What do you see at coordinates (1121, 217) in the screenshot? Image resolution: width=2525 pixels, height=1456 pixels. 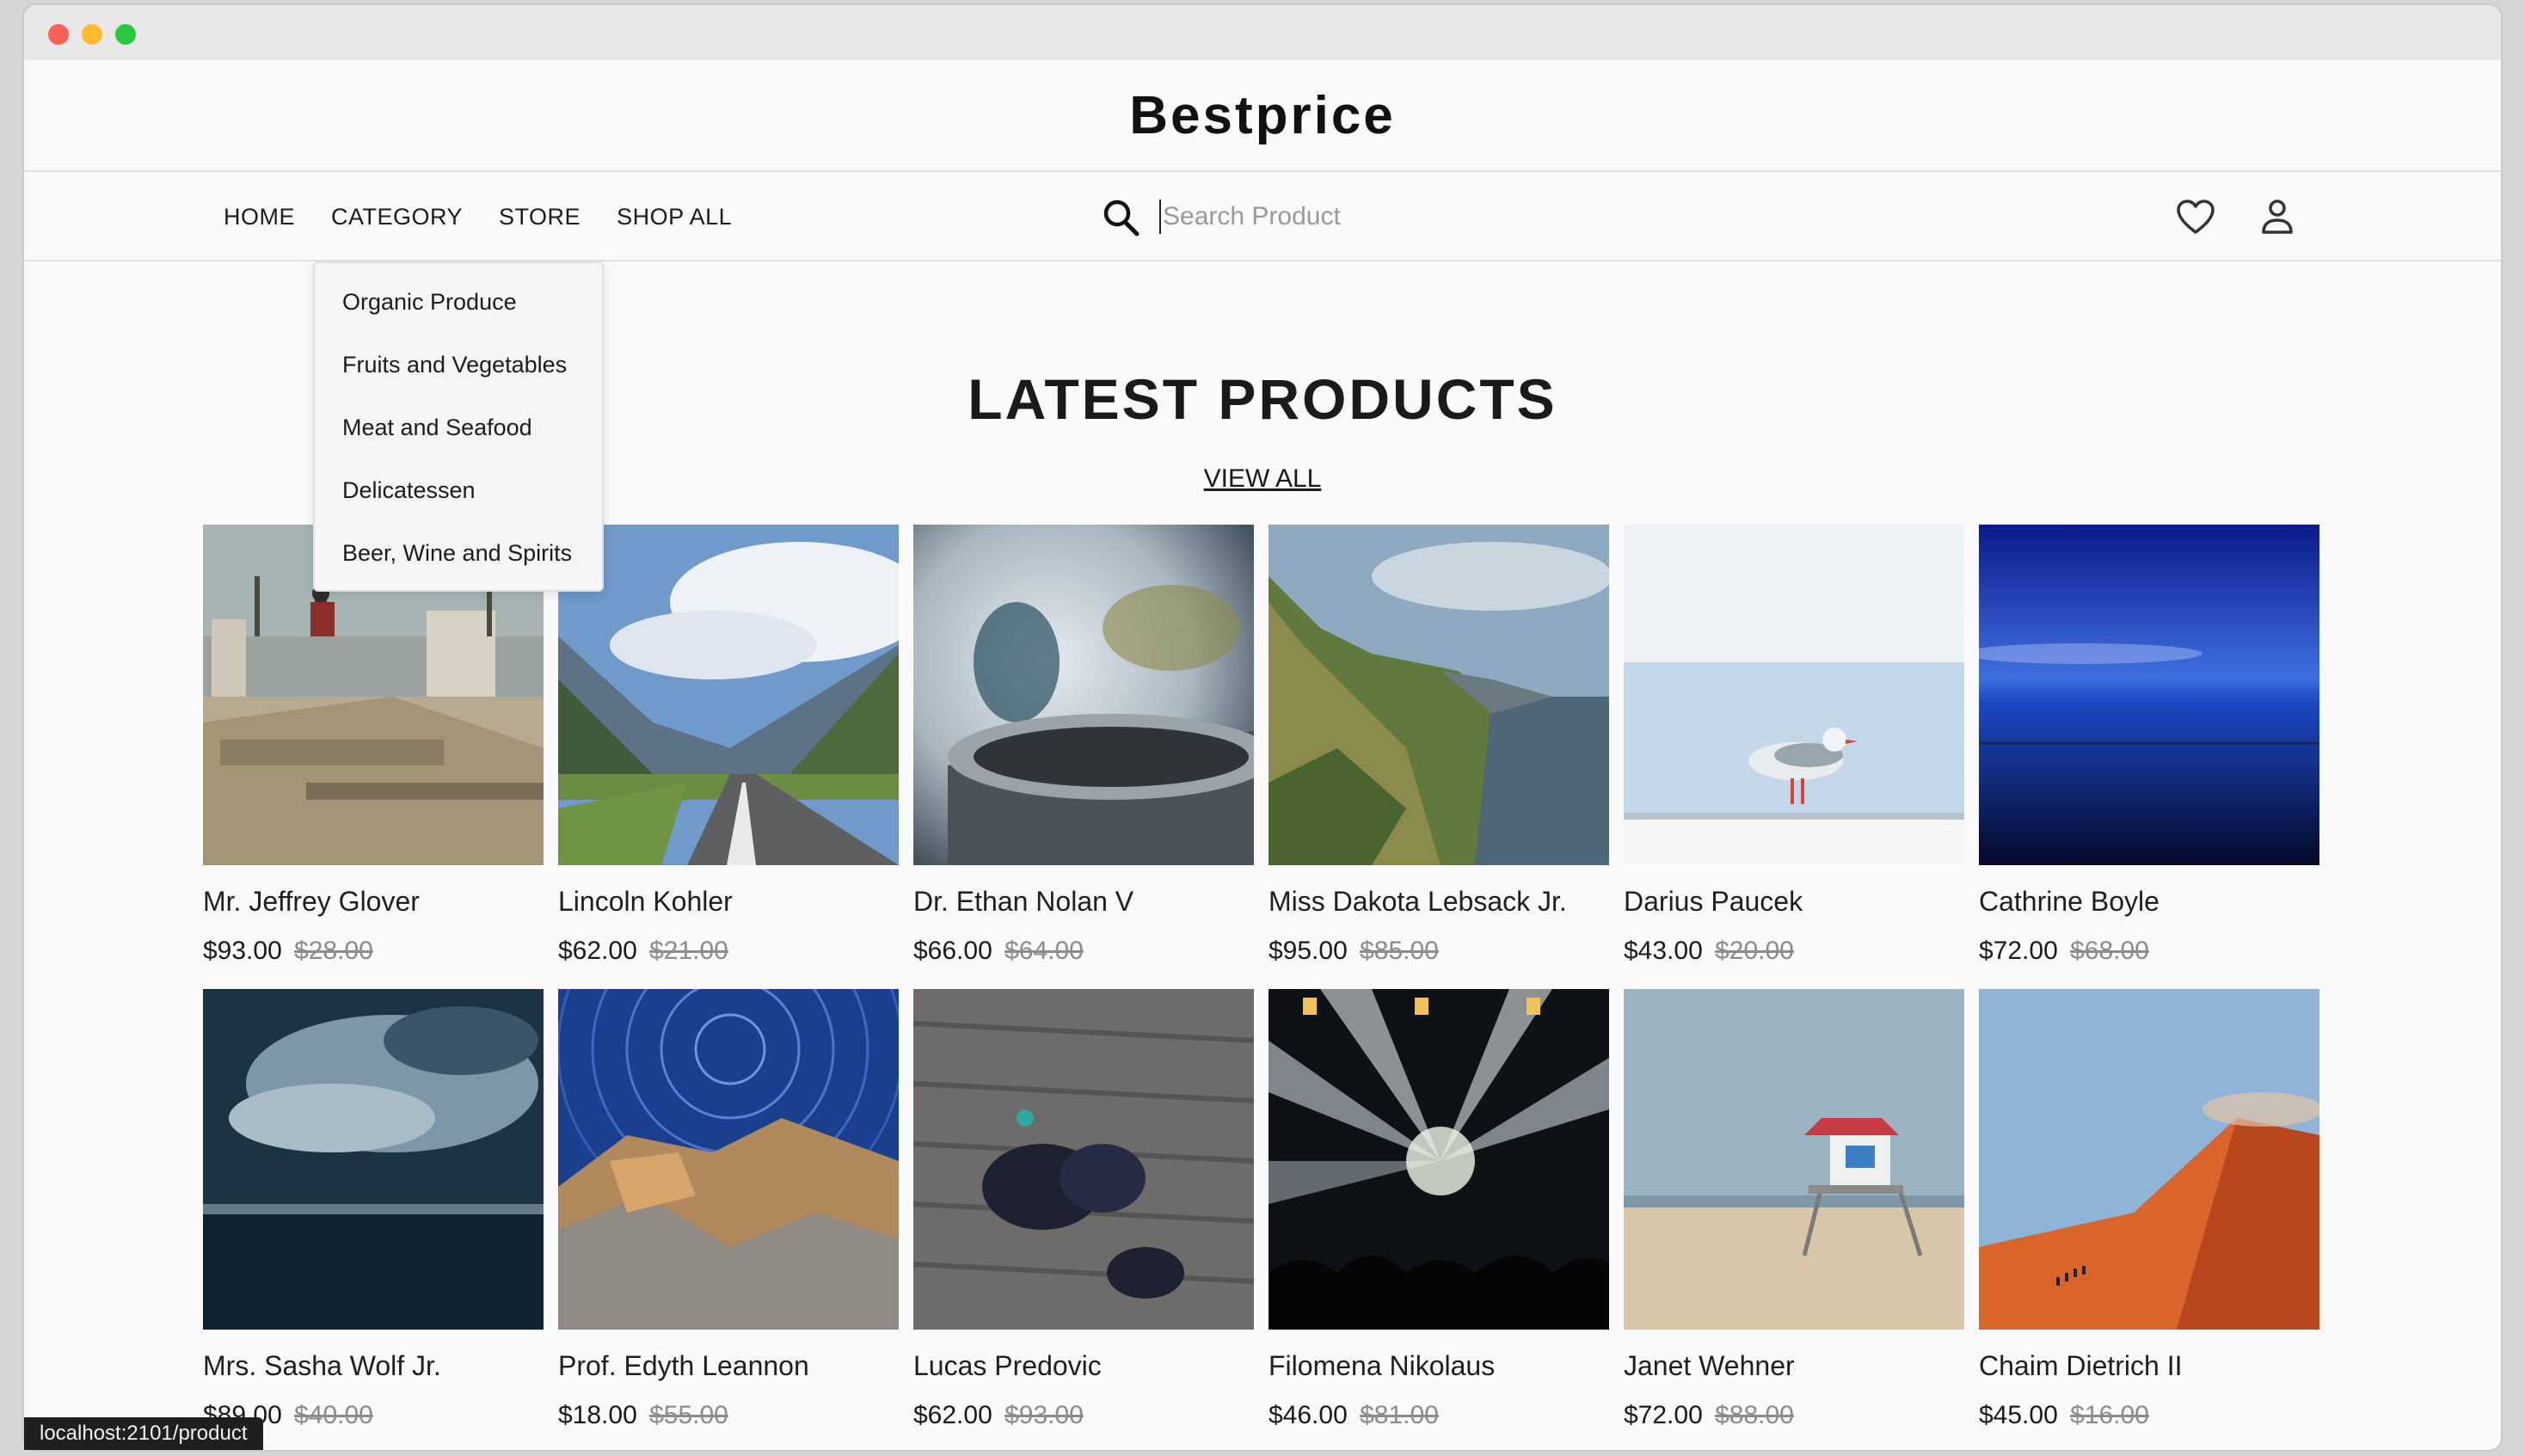 I see `search-icon` at bounding box center [1121, 217].